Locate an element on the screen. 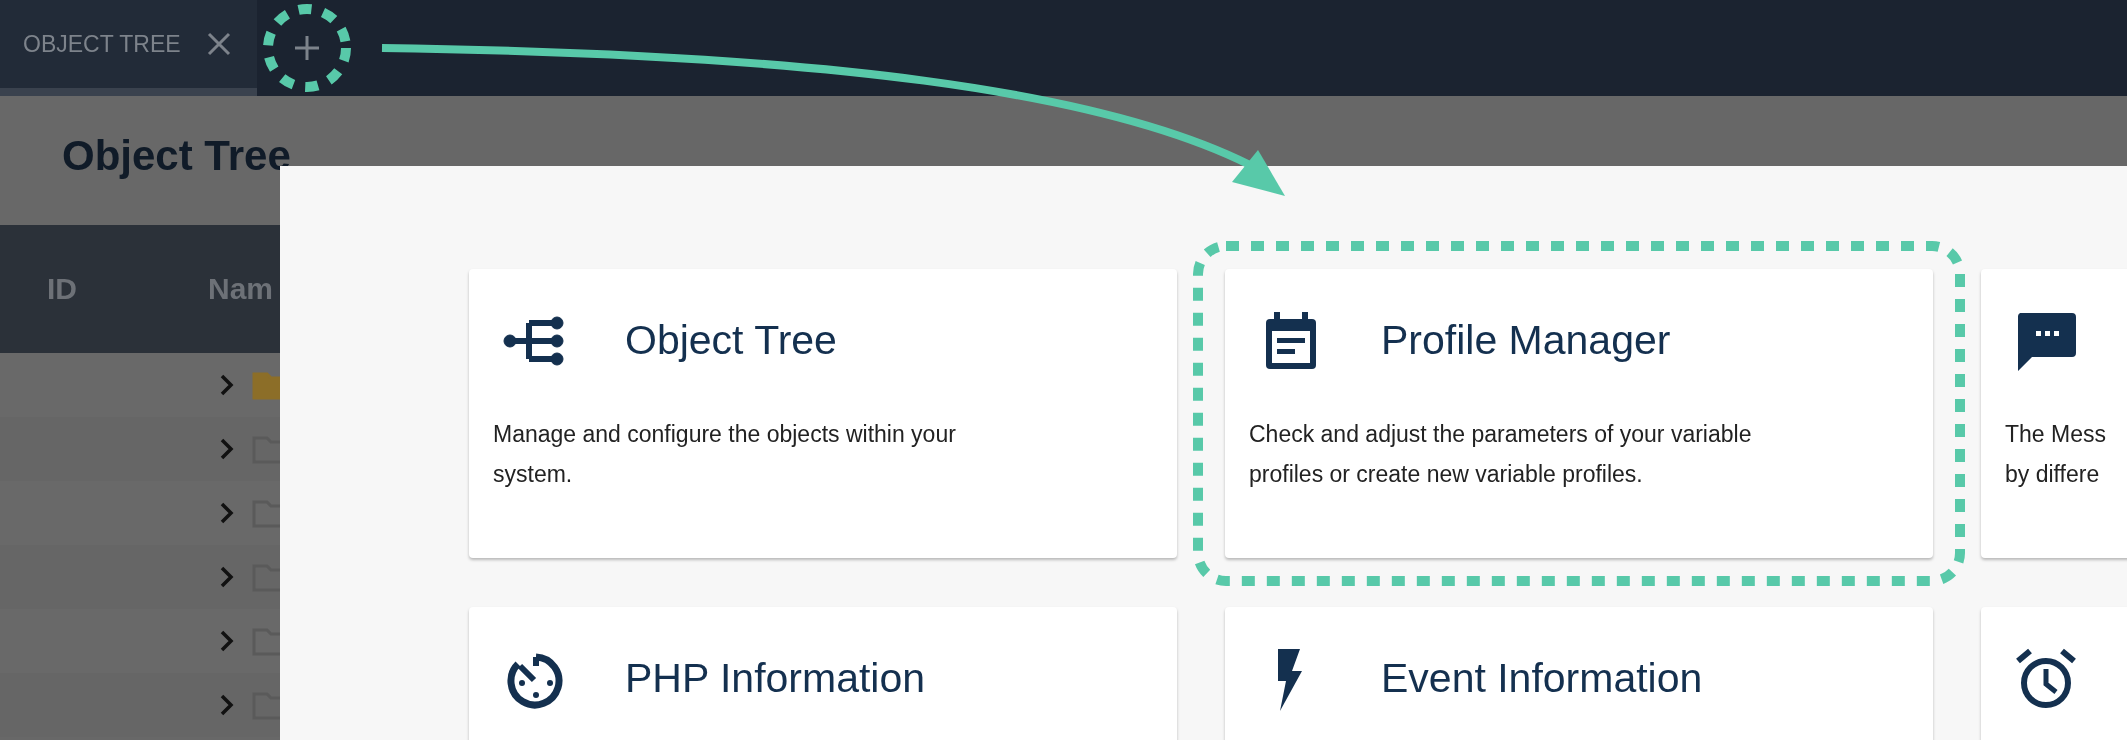  card-description: The Mess by differe is located at coordinates (2056, 454).